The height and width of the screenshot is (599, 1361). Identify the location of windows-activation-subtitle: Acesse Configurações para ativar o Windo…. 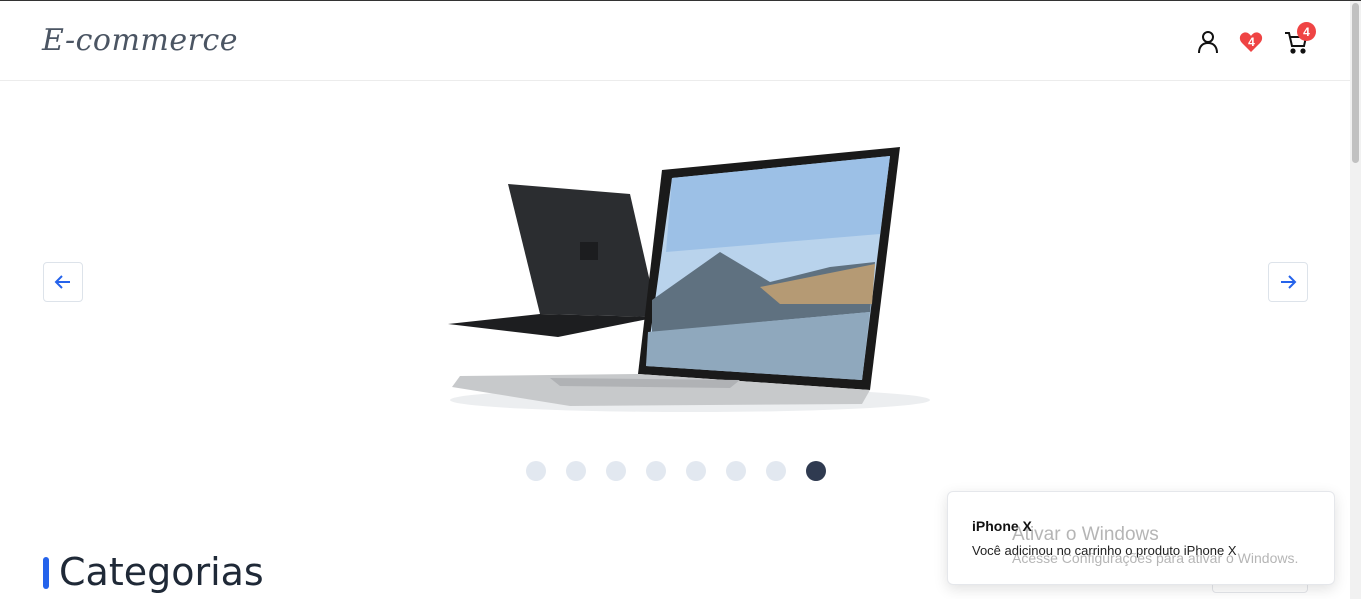
(1155, 558).